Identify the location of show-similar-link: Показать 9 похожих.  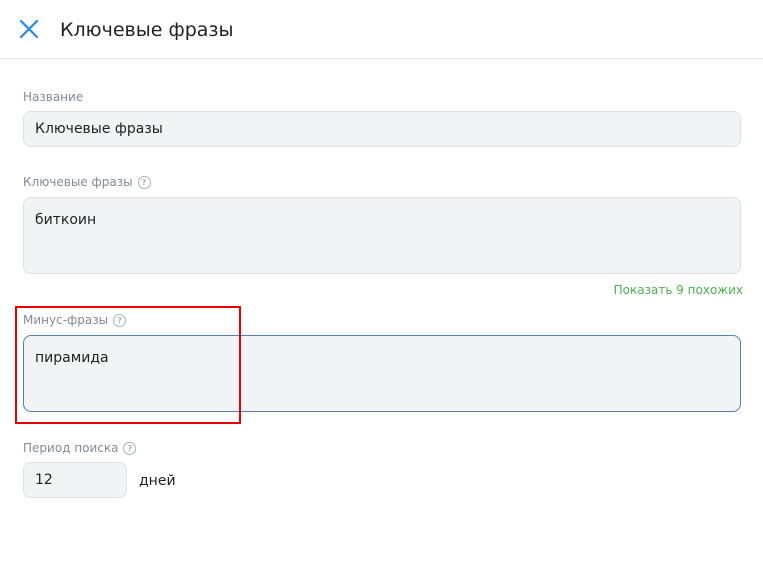
(678, 290).